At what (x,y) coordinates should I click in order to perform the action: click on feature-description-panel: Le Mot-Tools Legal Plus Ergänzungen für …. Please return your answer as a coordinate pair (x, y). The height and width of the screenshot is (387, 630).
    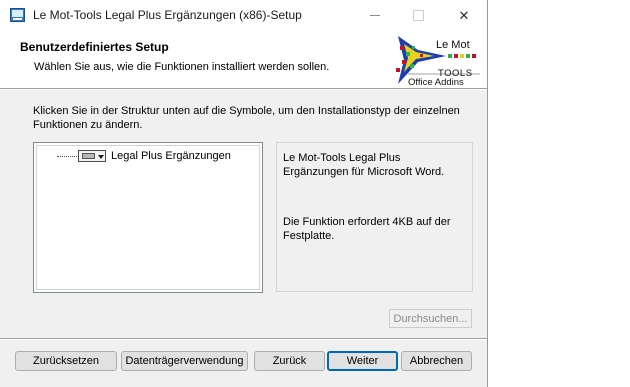
    Looking at the image, I should click on (374, 217).